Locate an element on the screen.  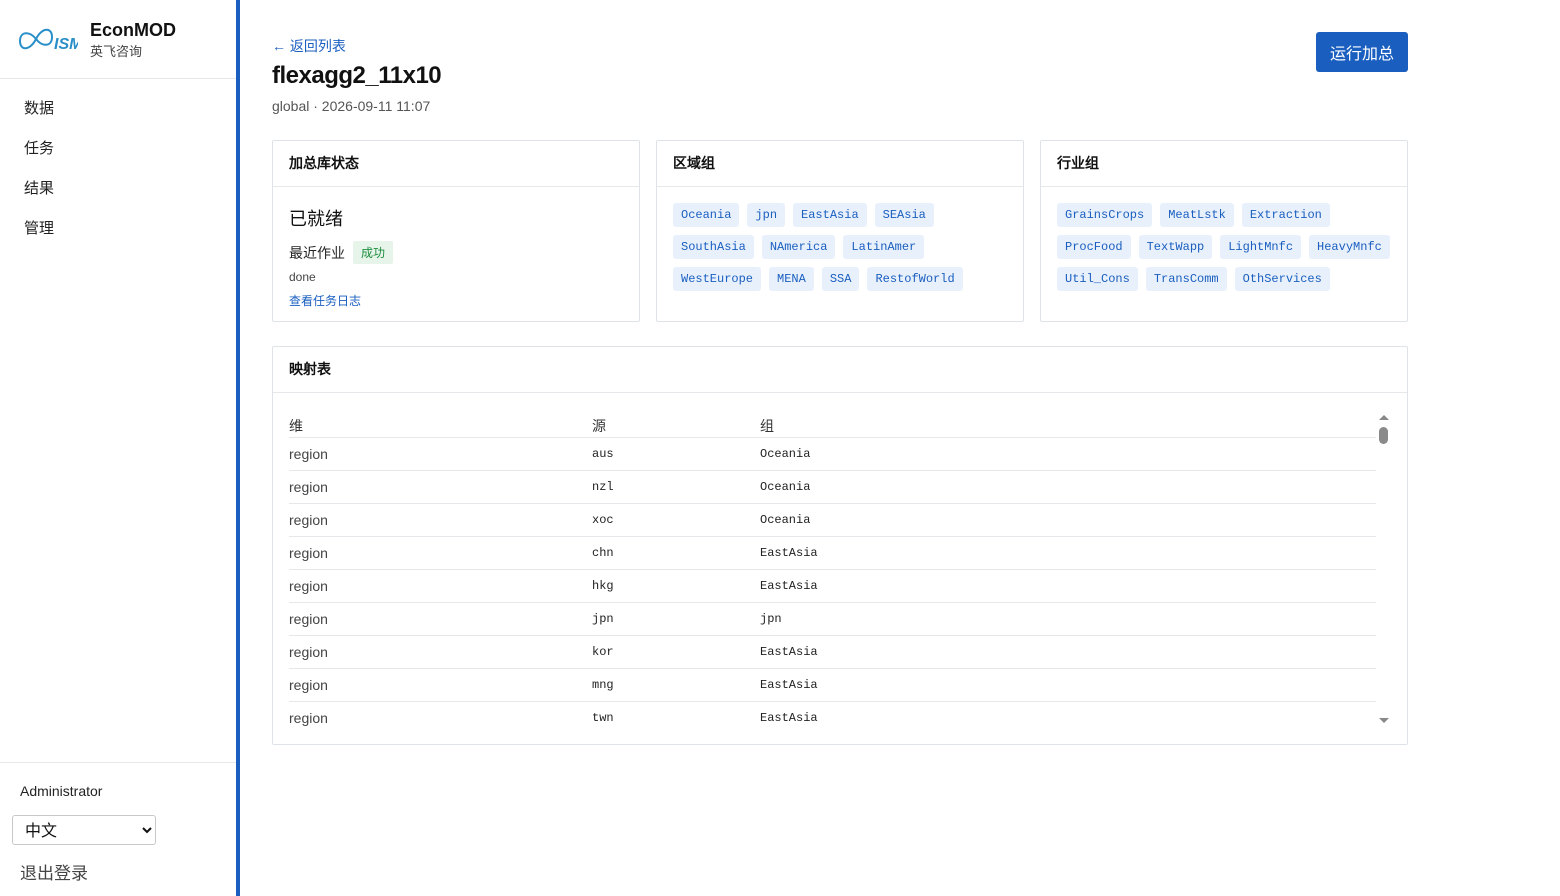
language-select: 中文 is located at coordinates (84, 830).